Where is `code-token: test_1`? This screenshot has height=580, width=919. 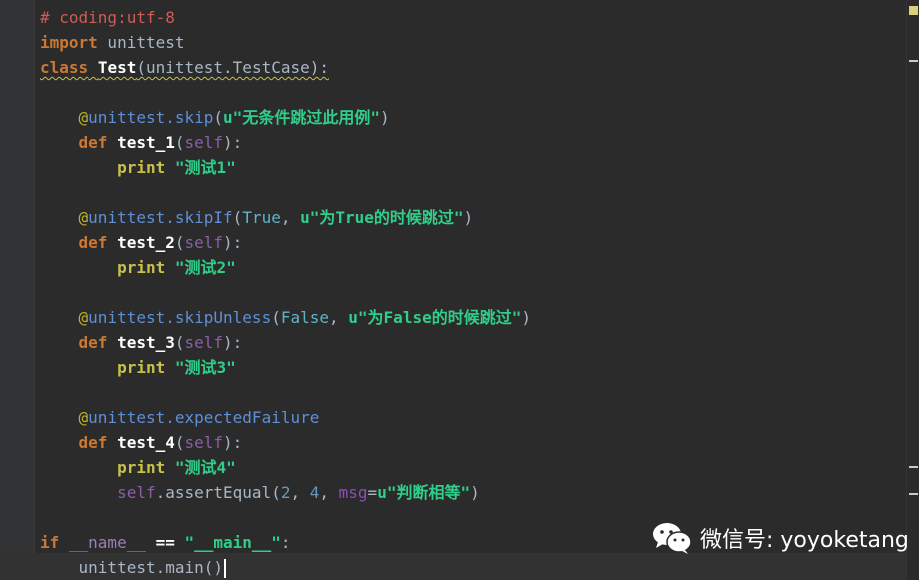 code-token: test_1 is located at coordinates (146, 142).